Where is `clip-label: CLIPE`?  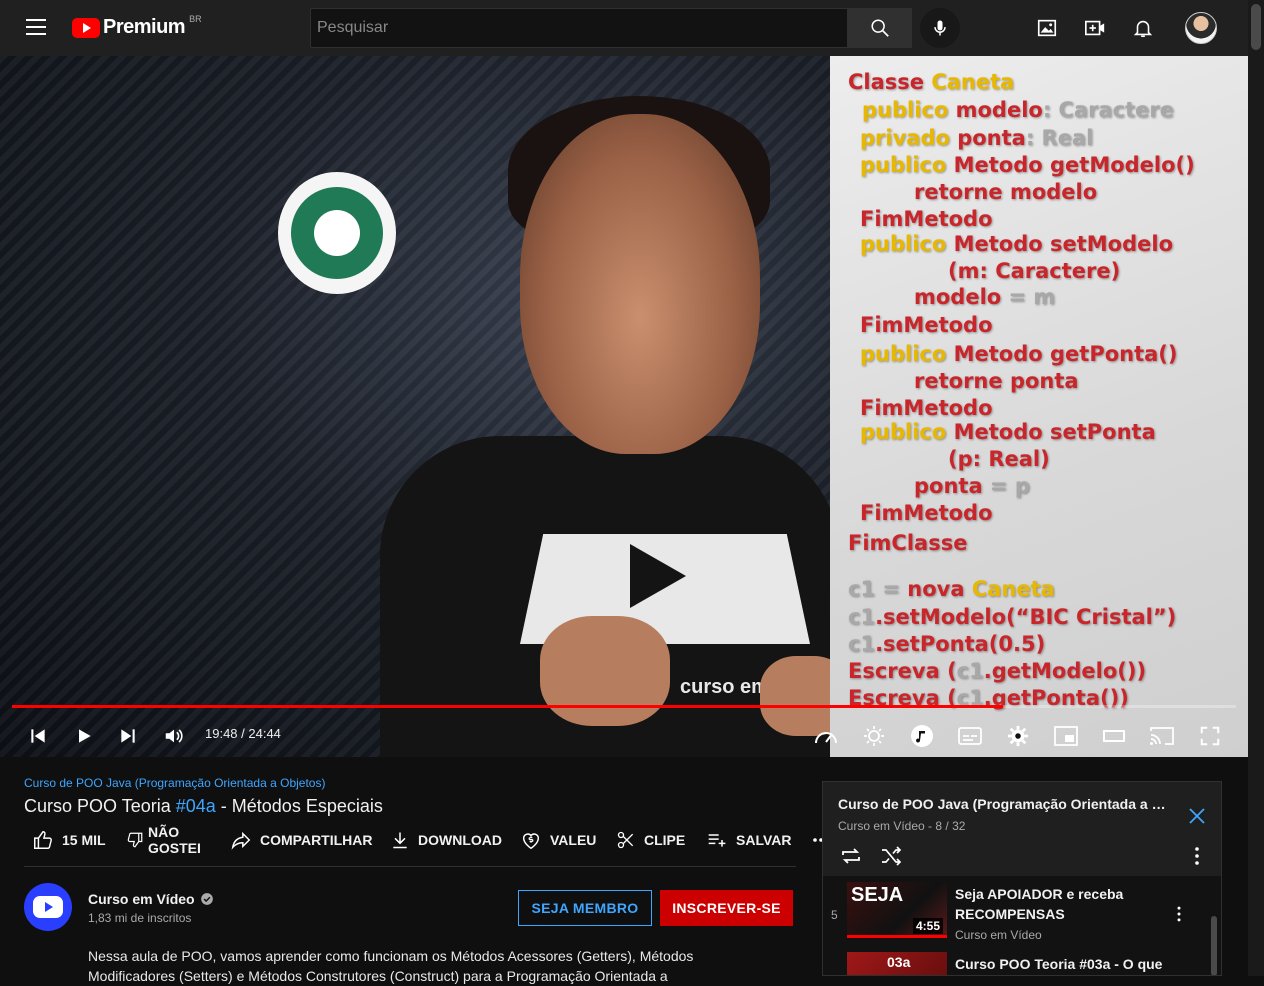 clip-label: CLIPE is located at coordinates (665, 840).